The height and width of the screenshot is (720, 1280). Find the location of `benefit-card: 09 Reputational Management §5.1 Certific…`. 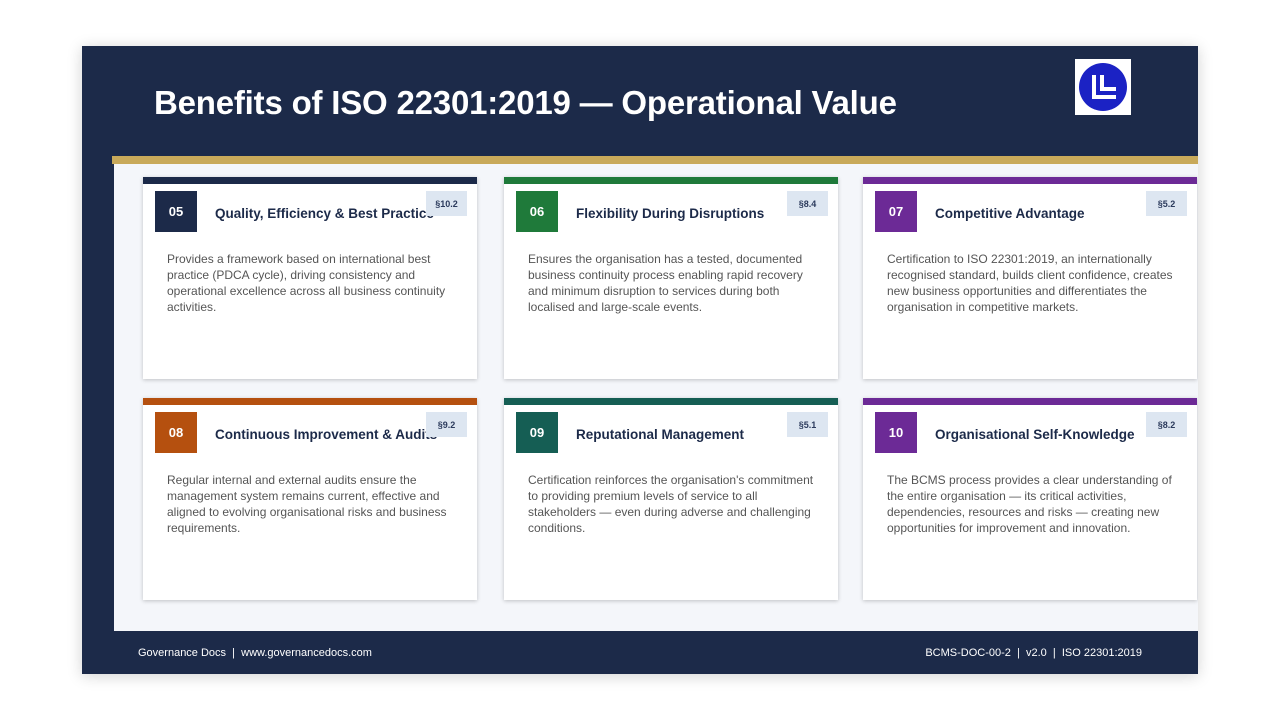

benefit-card: 09 Reputational Management §5.1 Certific… is located at coordinates (671, 499).